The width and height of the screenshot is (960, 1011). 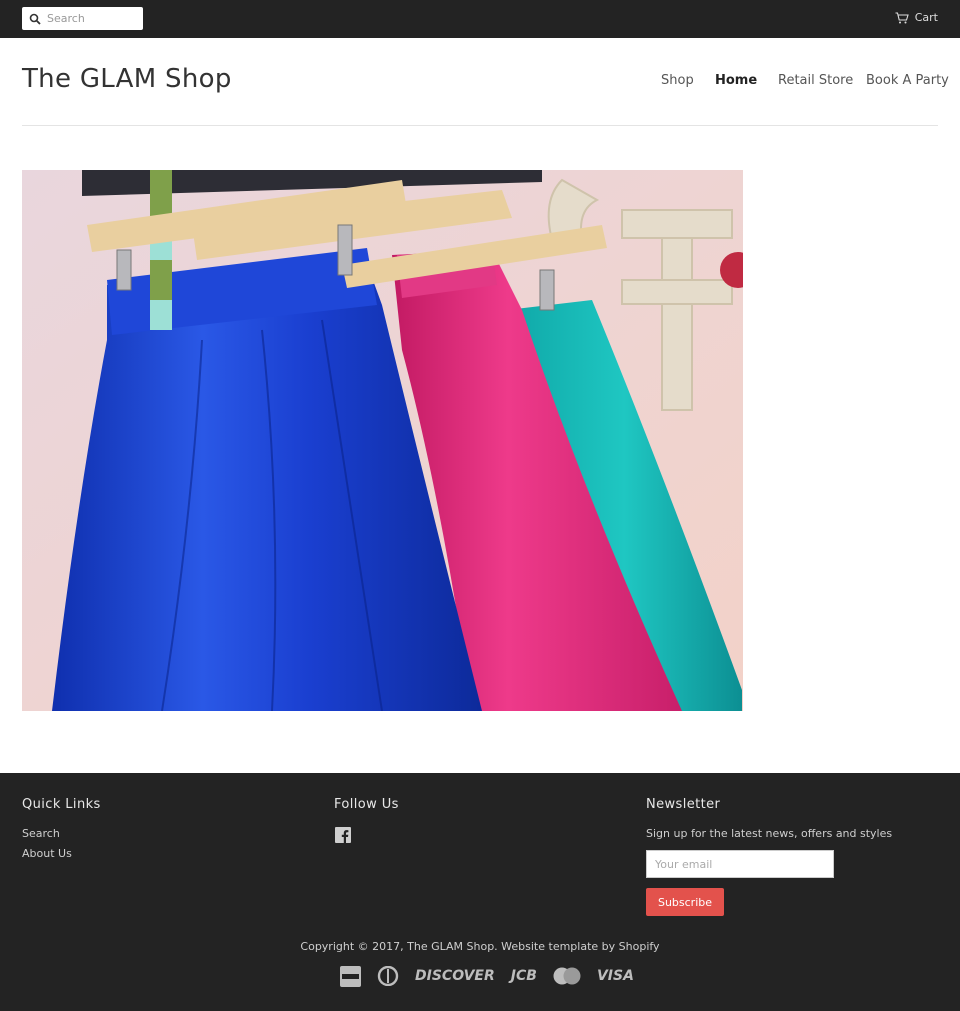 I want to click on jcb-icon: JCB, so click(x=523, y=976).